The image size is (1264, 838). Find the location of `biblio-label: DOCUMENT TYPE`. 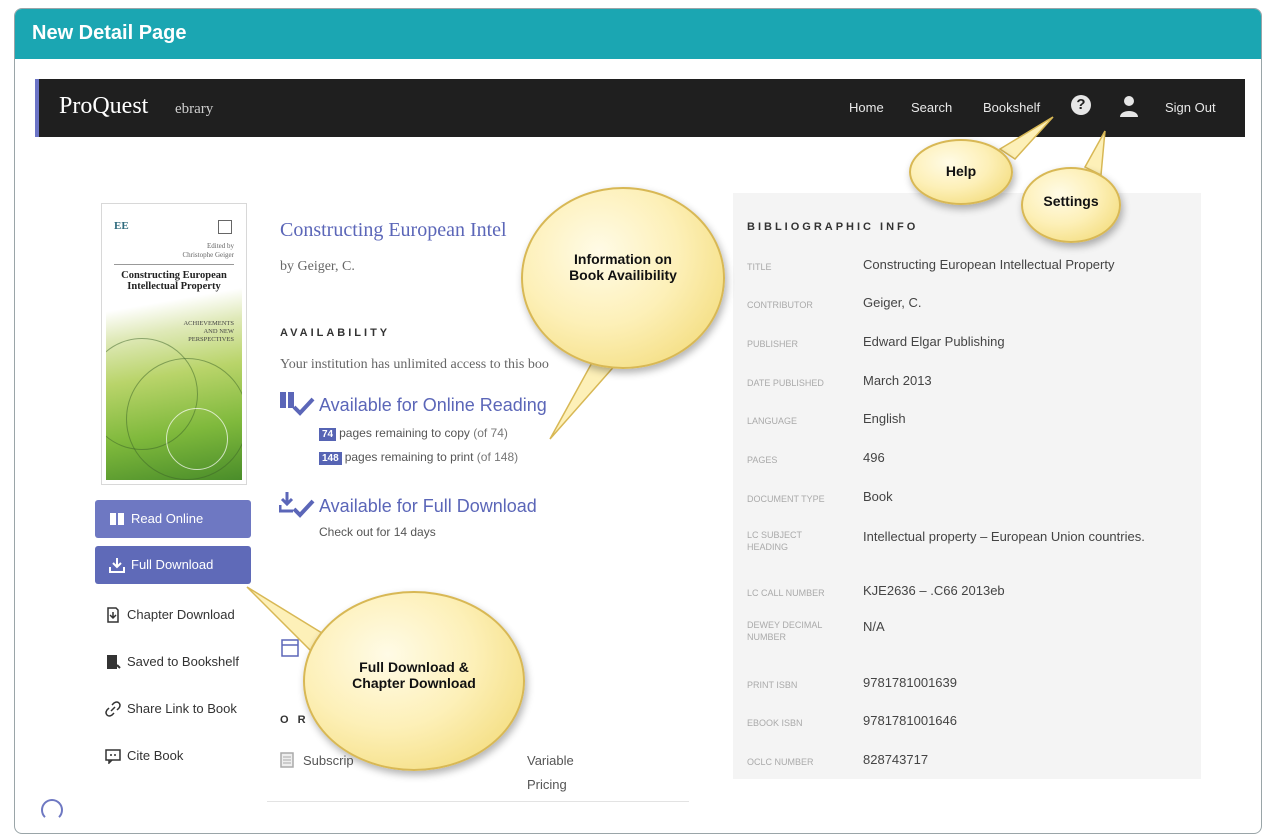

biblio-label: DOCUMENT TYPE is located at coordinates (786, 499).